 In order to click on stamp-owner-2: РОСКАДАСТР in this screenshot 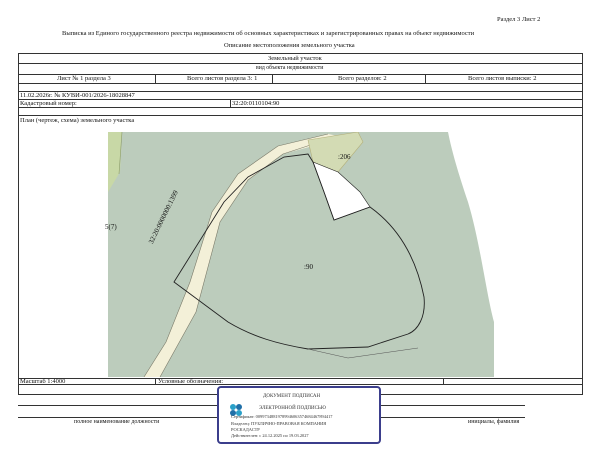, I will do `click(245, 429)`.